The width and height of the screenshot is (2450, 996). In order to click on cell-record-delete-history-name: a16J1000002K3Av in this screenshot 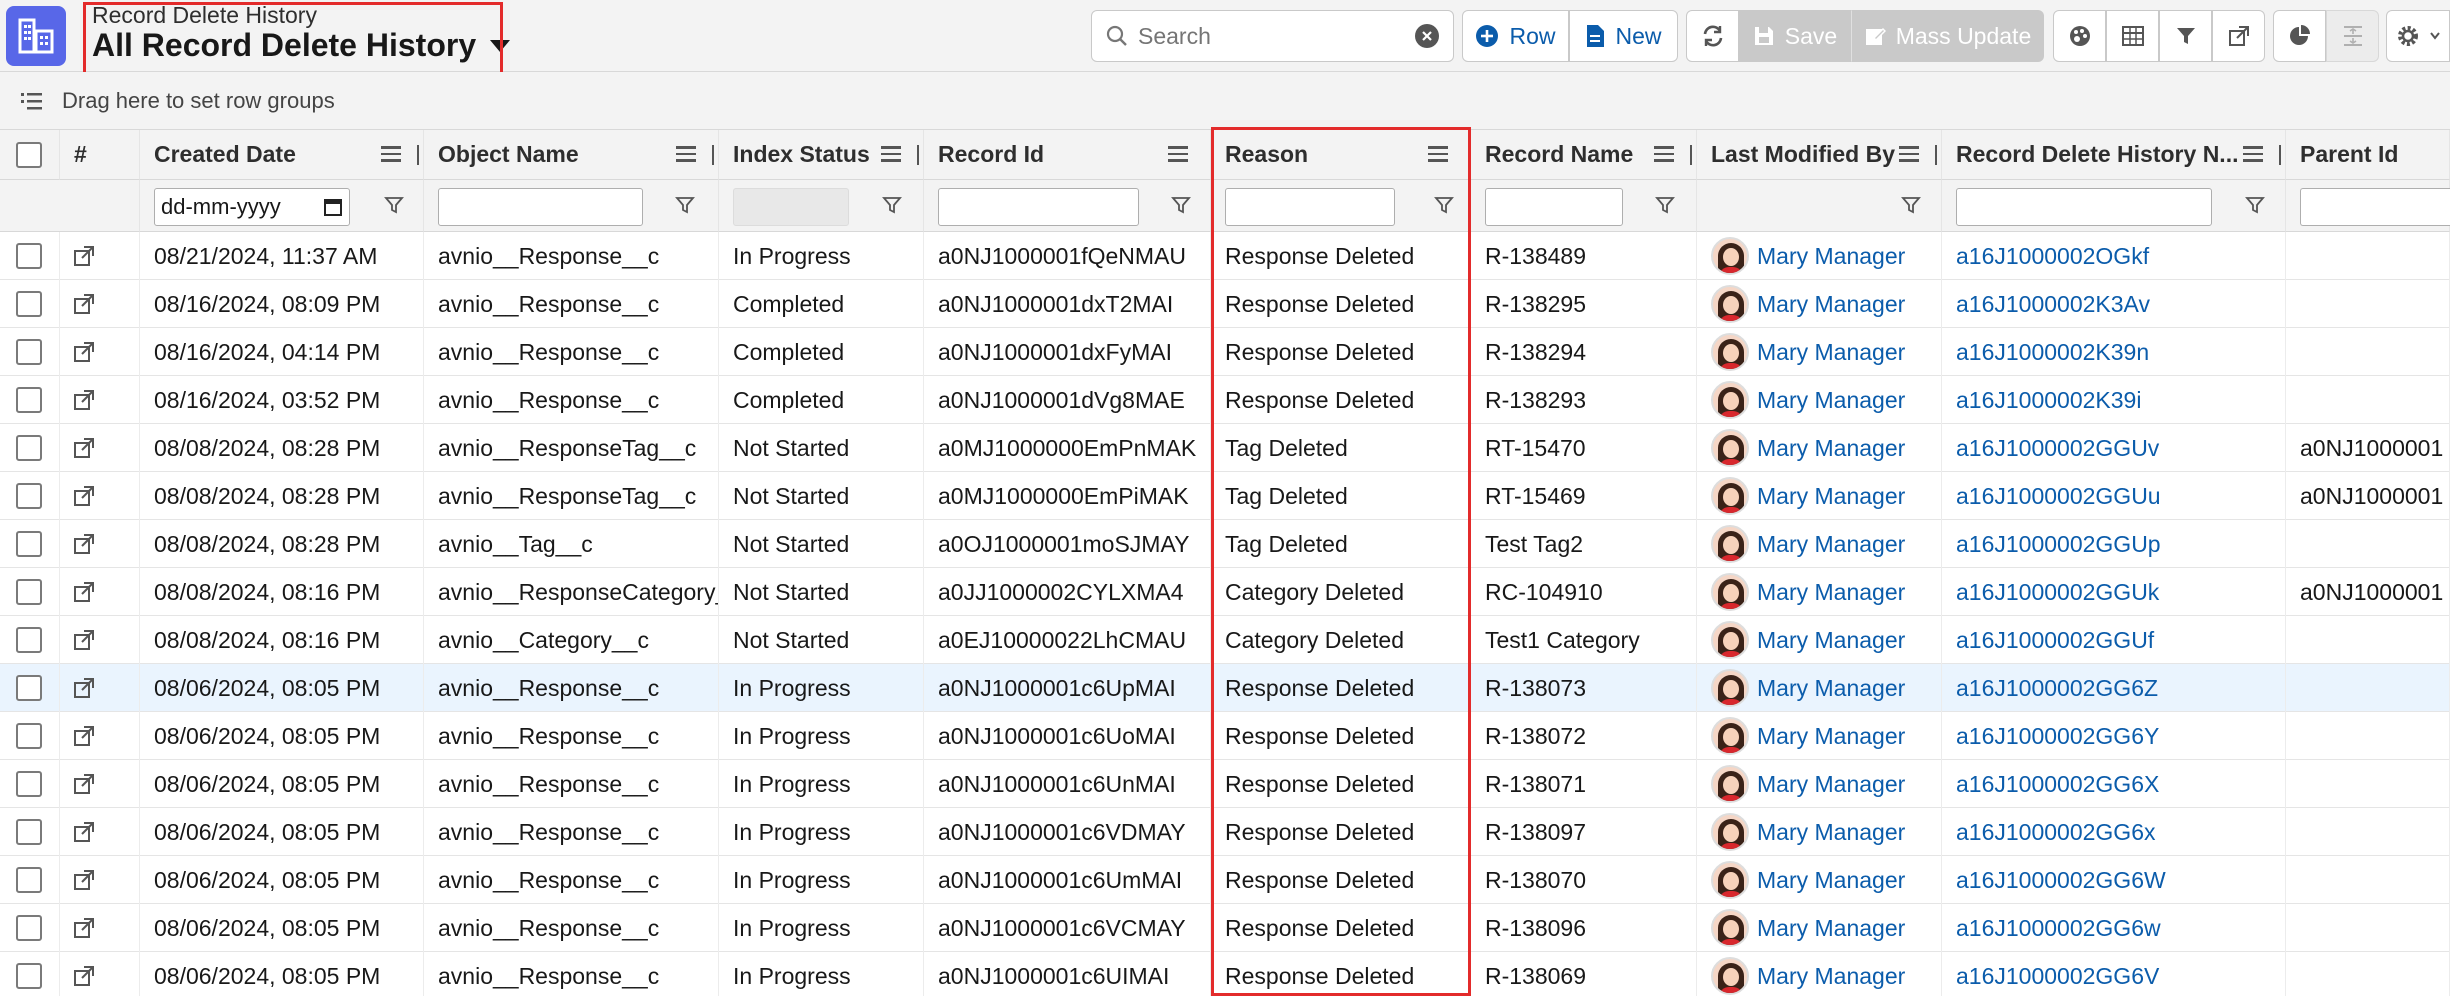, I will do `click(2114, 304)`.